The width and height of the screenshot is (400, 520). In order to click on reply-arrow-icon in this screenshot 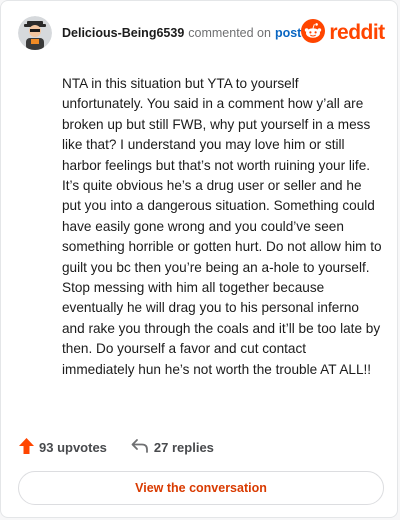, I will do `click(140, 447)`.